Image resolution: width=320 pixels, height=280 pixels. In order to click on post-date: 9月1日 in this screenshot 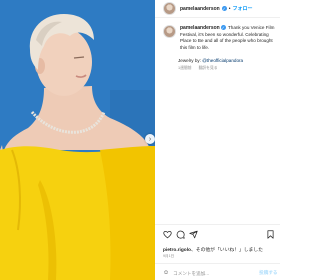, I will do `click(169, 256)`.